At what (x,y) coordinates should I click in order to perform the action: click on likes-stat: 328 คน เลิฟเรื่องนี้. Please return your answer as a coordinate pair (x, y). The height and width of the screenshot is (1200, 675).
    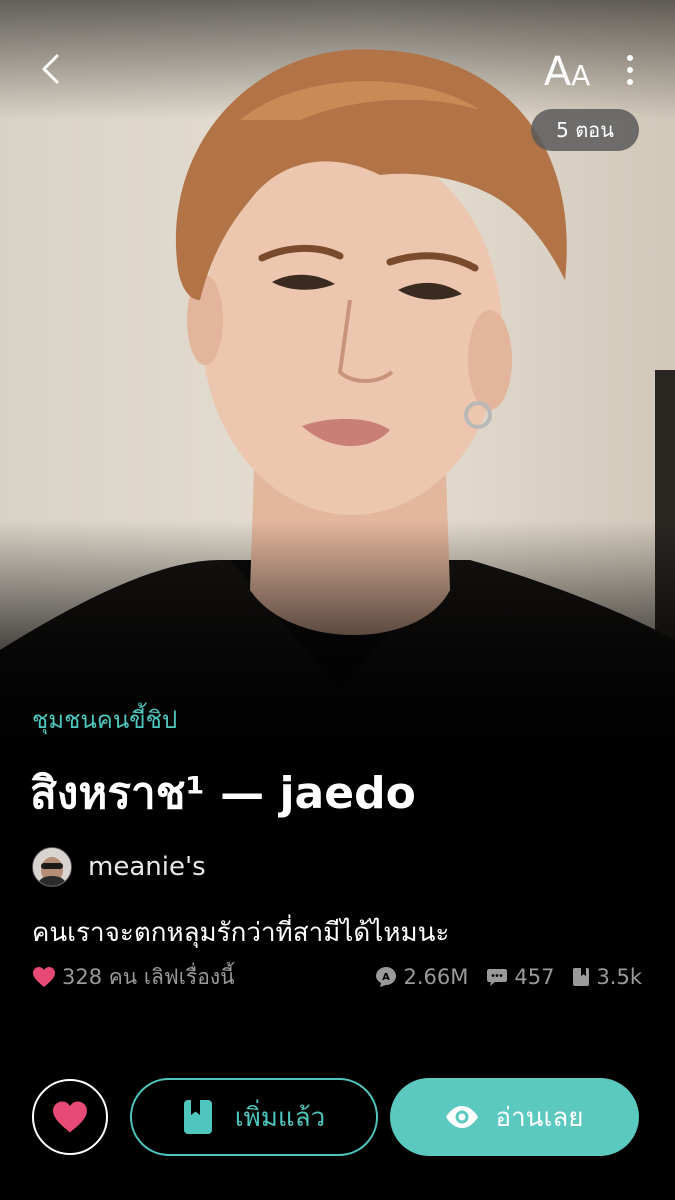
    Looking at the image, I should click on (133, 977).